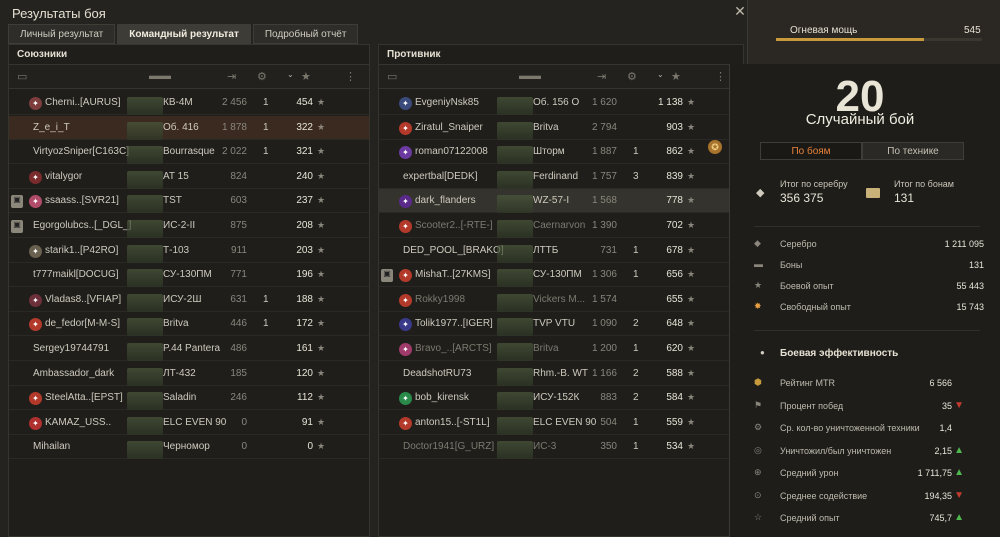  What do you see at coordinates (176, 324) in the screenshot?
I see `tank-name: Britva` at bounding box center [176, 324].